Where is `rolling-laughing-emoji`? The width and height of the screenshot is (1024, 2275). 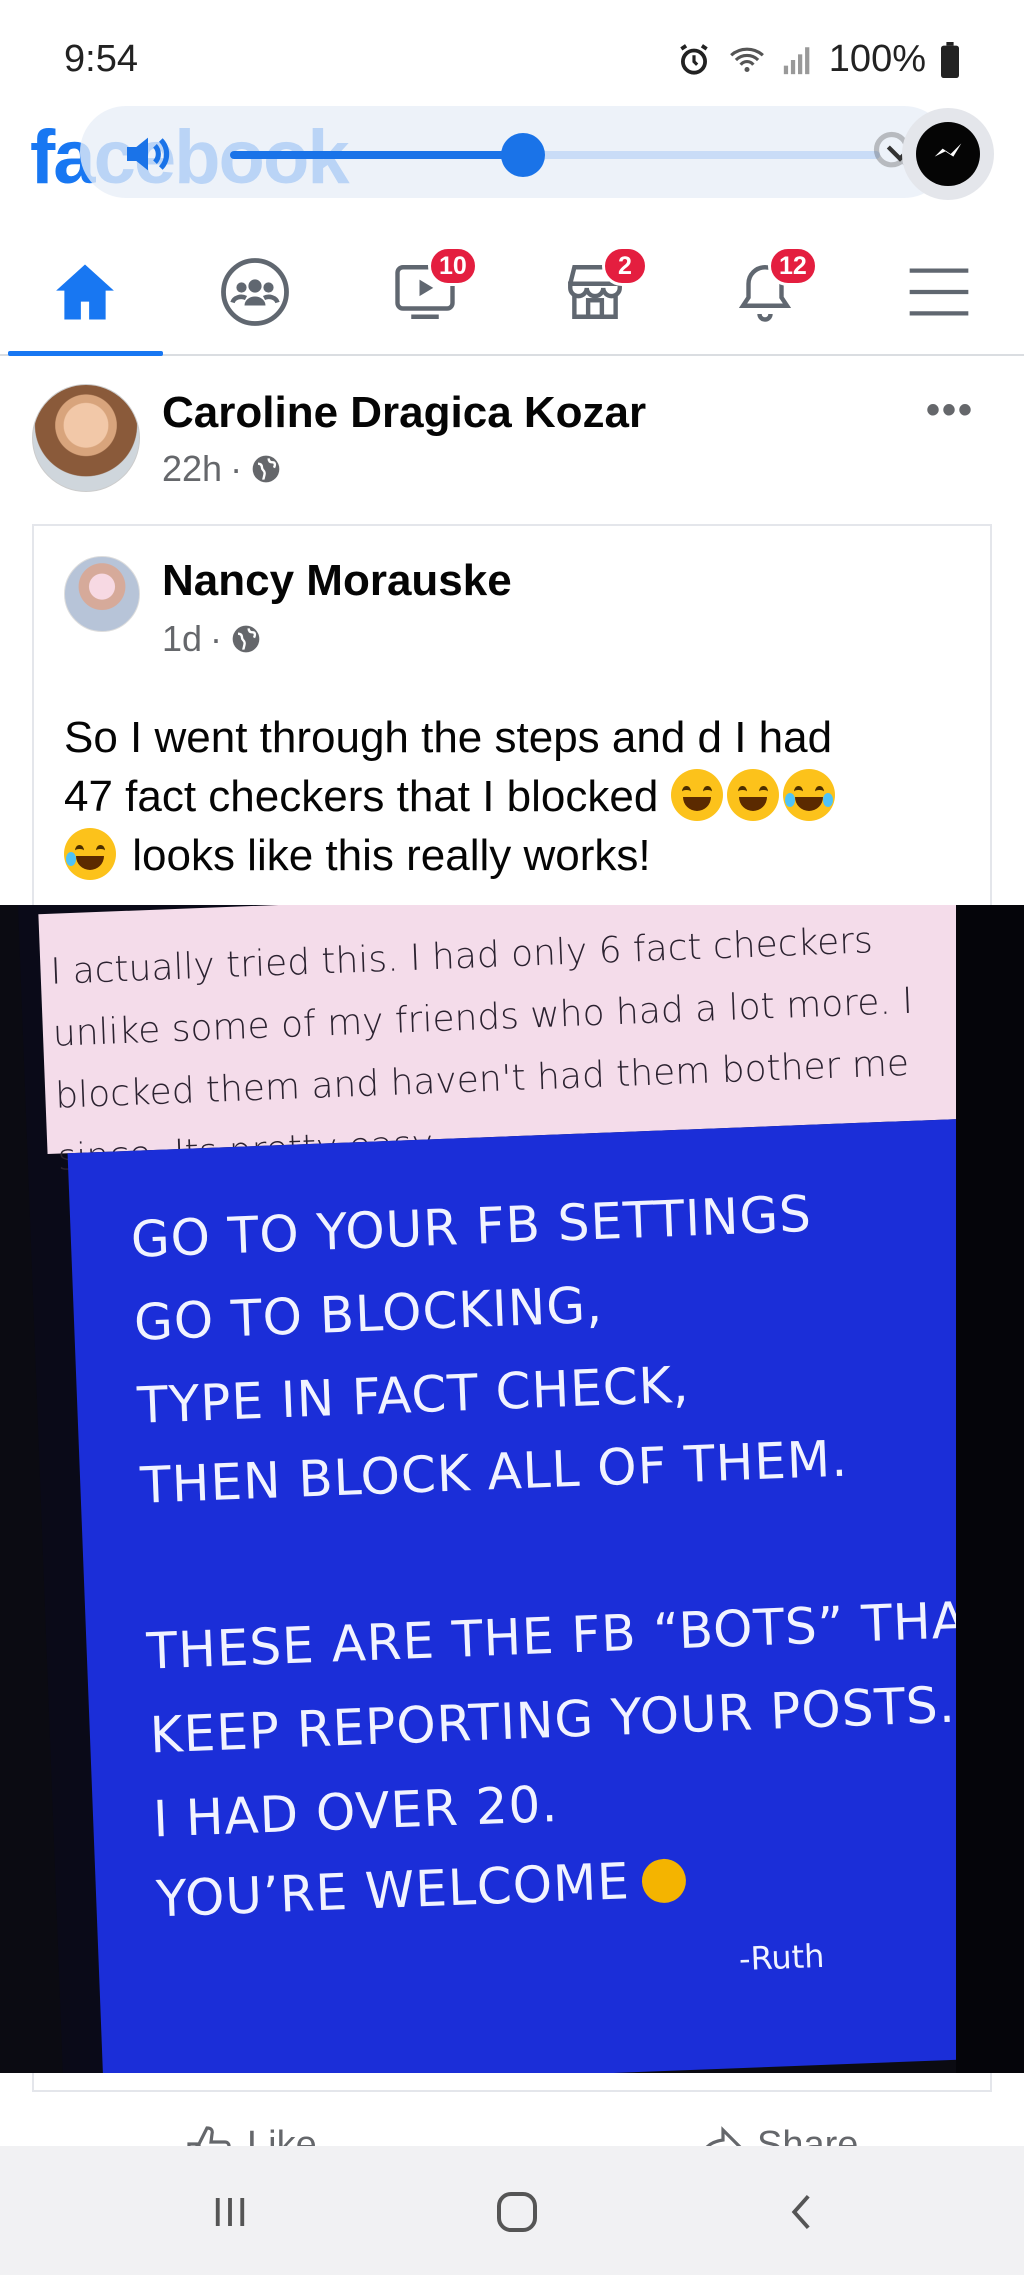 rolling-laughing-emoji is located at coordinates (90, 854).